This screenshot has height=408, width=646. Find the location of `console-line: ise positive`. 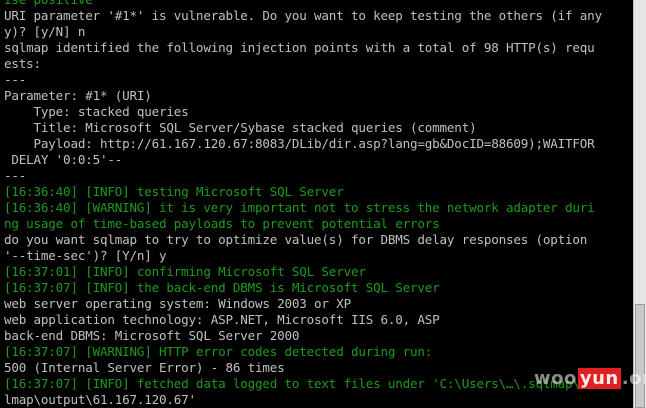

console-line: ise positive is located at coordinates (303, 4).